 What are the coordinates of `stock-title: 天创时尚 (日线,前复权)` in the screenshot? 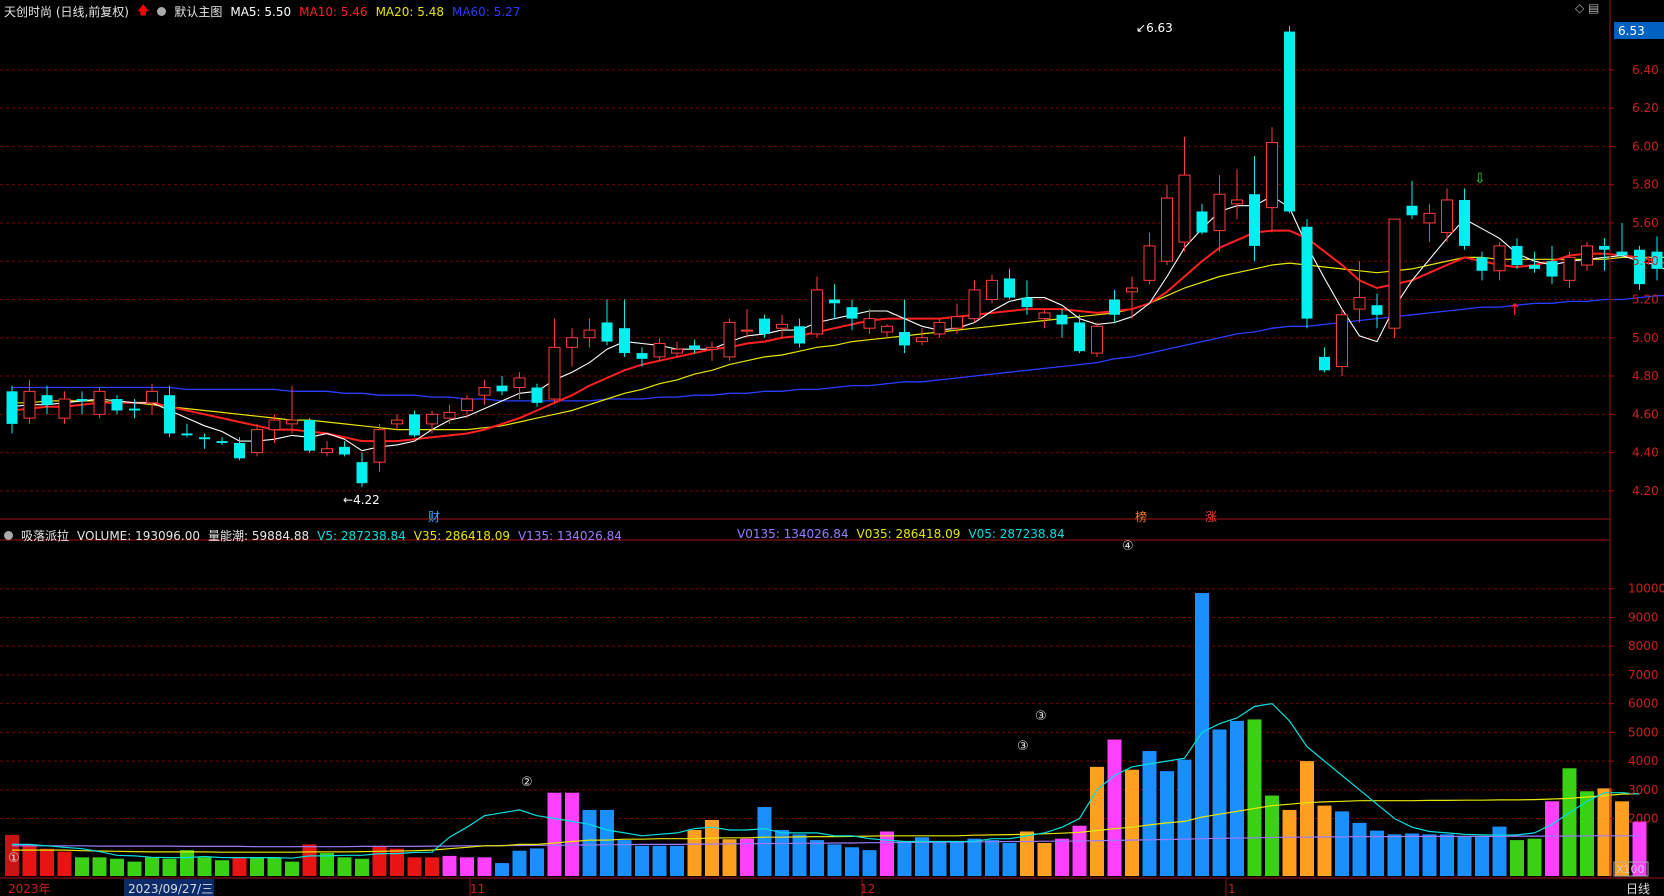 It's located at (66, 12).